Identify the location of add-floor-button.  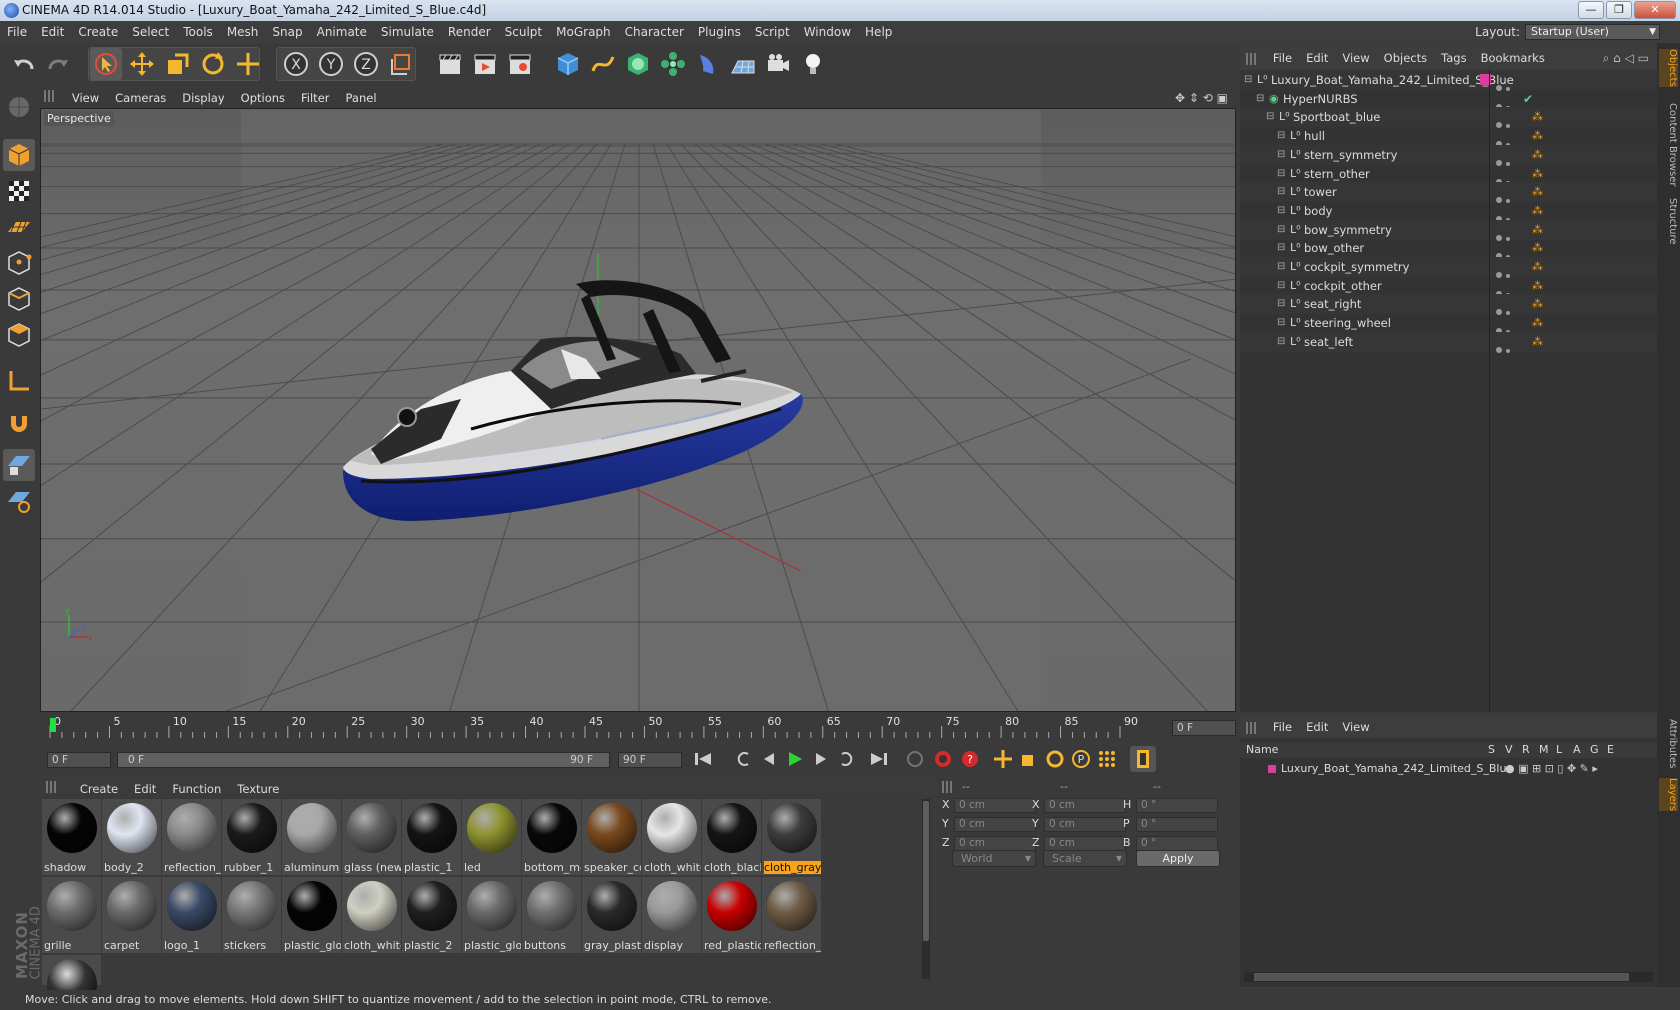
(743, 64).